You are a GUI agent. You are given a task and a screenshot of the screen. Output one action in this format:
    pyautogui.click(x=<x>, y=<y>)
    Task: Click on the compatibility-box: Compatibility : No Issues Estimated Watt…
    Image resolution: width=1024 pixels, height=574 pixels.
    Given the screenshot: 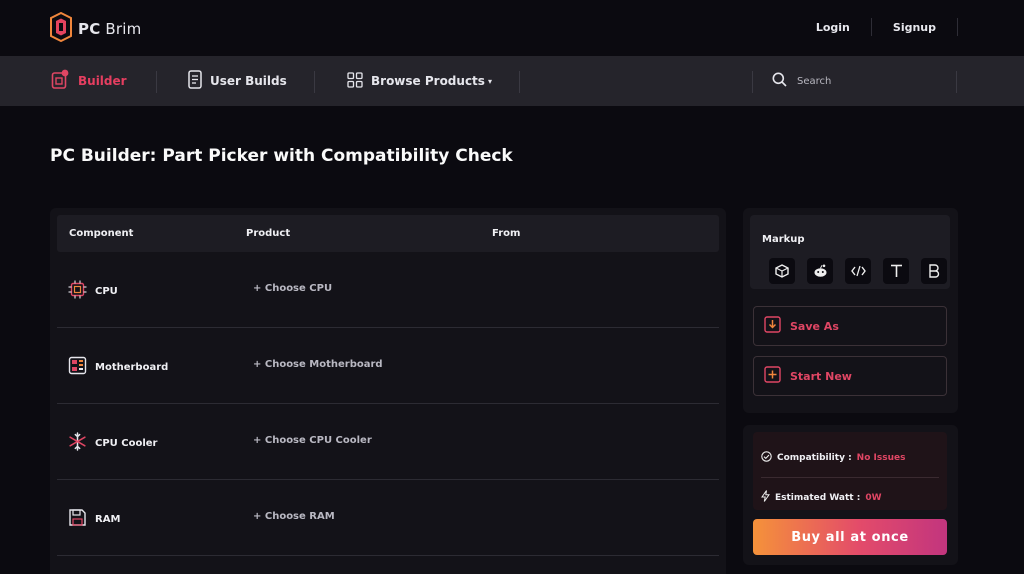 What is the action you would take?
    pyautogui.click(x=850, y=471)
    